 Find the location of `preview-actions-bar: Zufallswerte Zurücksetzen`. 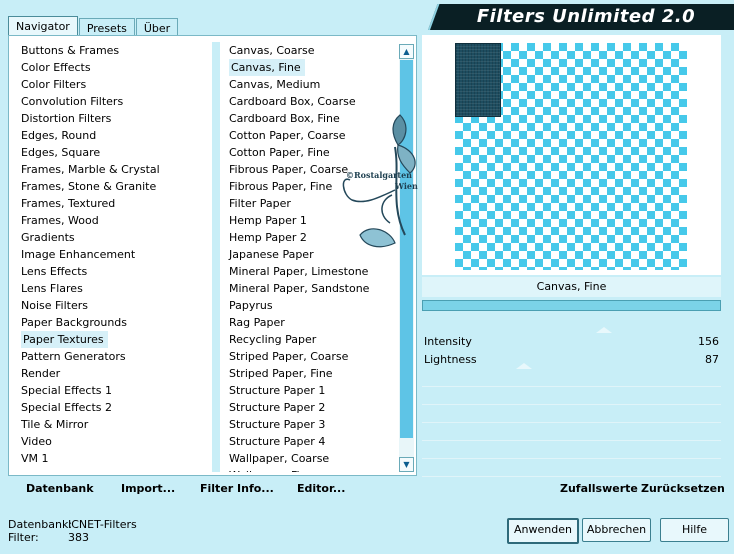

preview-actions-bar: Zufallswerte Zurücksetzen is located at coordinates (573, 489).